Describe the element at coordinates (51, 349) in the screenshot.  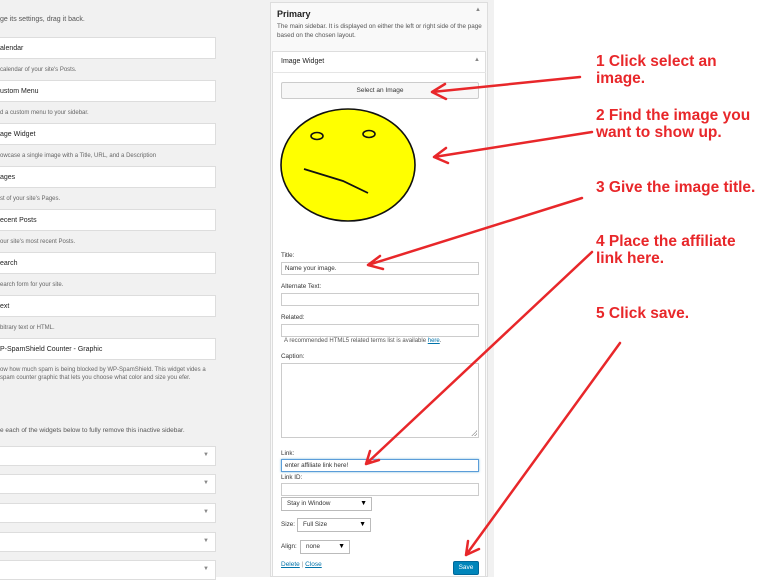
I see `widget-title: P-SpamShield Counter - Graphic` at that location.